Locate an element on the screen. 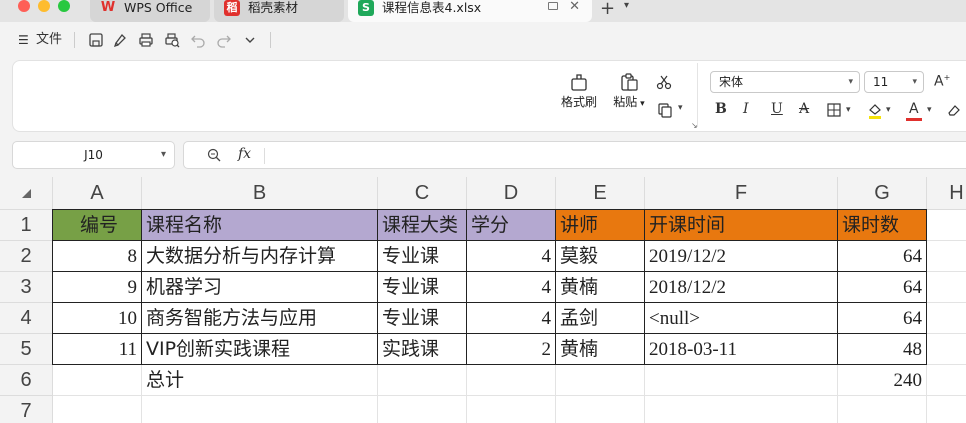 Image resolution: width=966 pixels, height=423 pixels. zoom-window-button is located at coordinates (64, 6).